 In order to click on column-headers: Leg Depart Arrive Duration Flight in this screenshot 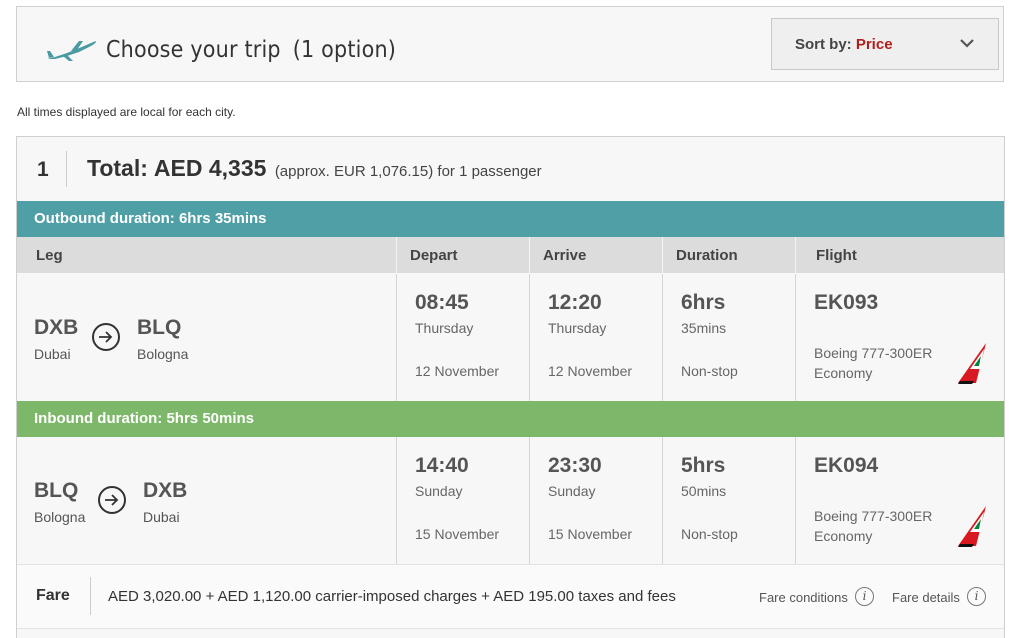, I will do `click(510, 255)`.